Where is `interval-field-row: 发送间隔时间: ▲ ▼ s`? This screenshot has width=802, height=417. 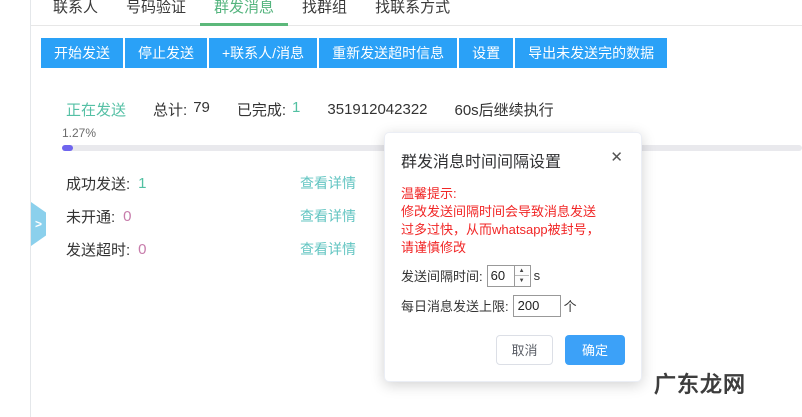 interval-field-row: 发送间隔时间: ▲ ▼ s is located at coordinates (513, 275).